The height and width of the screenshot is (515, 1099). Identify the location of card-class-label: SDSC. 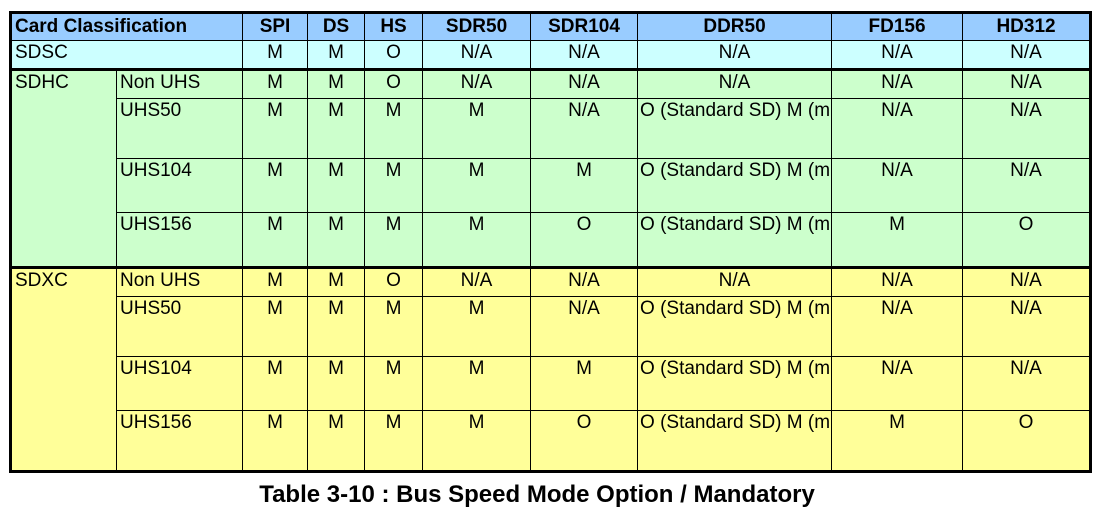
(126, 55).